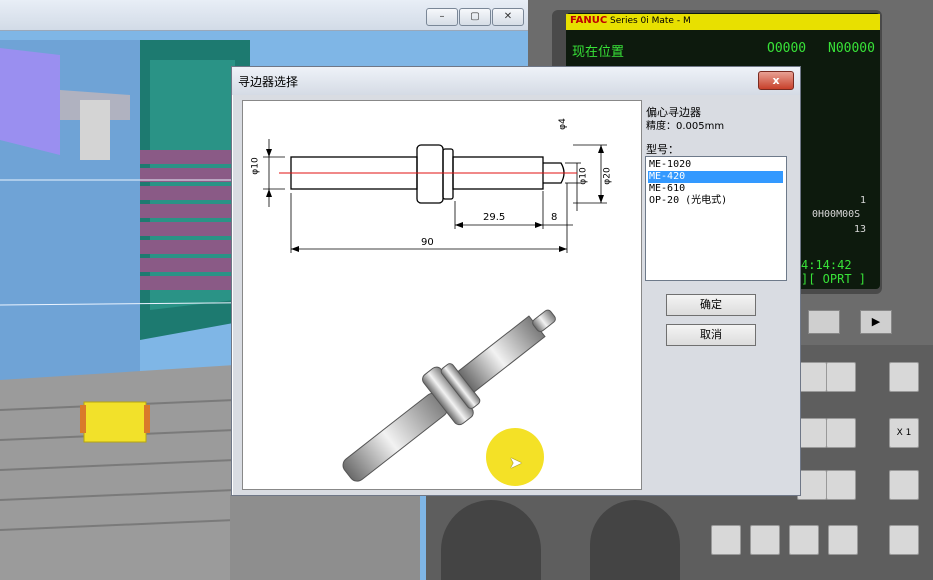 The height and width of the screenshot is (580, 933). I want to click on window-close-button: ✕, so click(508, 17).